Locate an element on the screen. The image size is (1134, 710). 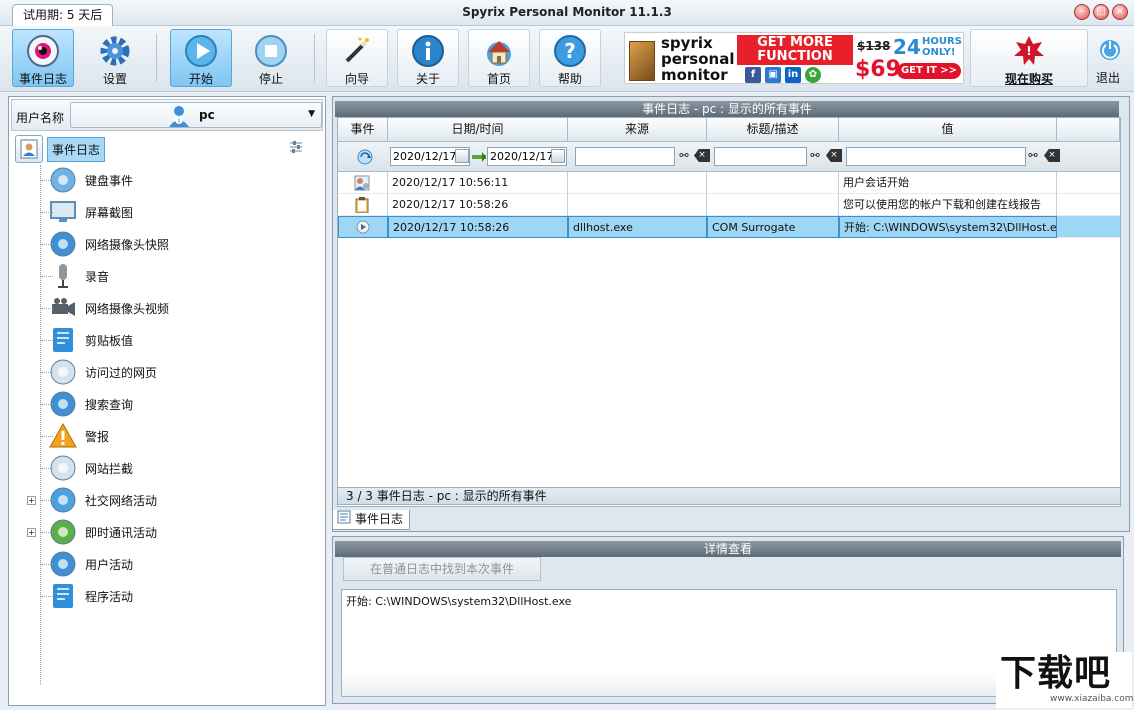
home-icon is located at coordinates (499, 51).